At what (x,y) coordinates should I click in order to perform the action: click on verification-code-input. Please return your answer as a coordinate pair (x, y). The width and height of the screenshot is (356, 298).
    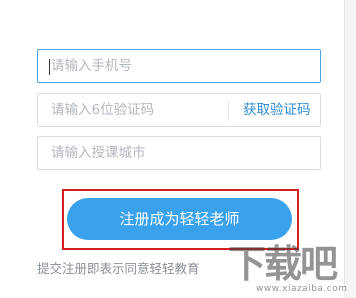
    Looking at the image, I should click on (133, 110).